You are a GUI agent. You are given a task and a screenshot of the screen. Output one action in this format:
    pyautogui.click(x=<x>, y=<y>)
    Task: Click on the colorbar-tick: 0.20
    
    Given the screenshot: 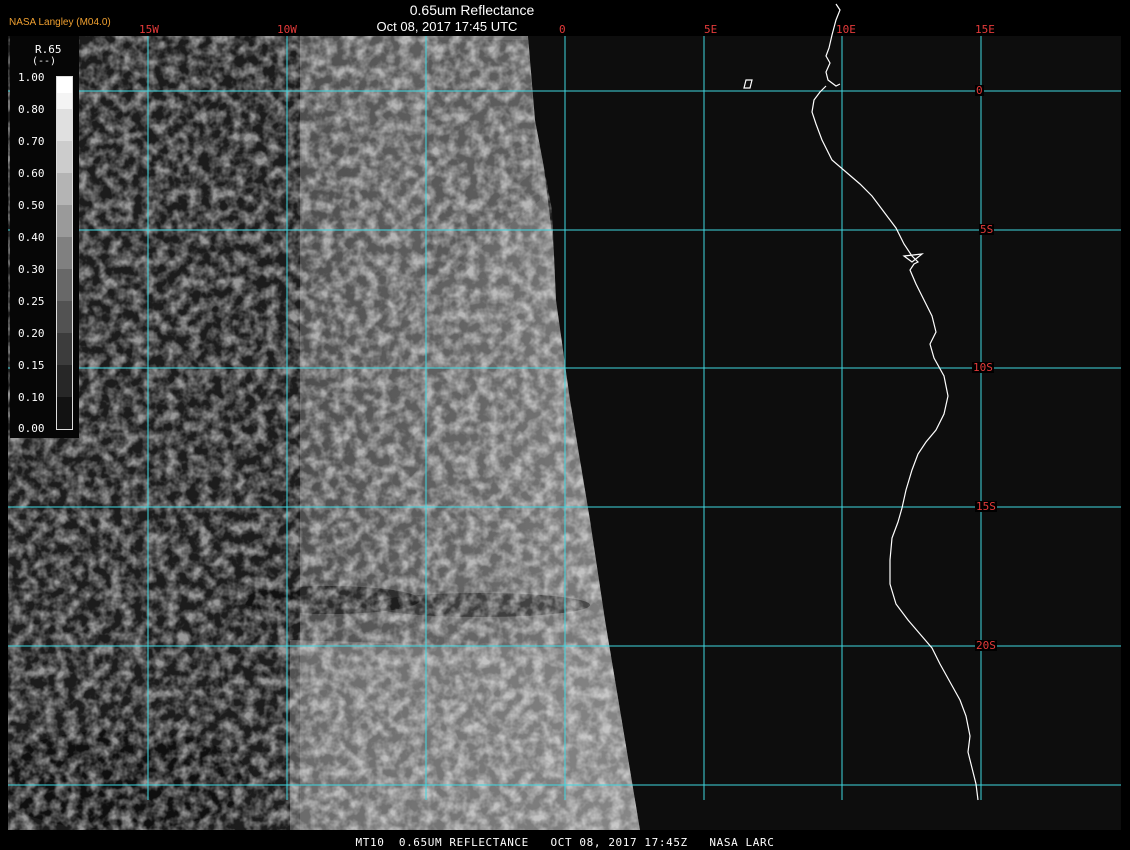 What is the action you would take?
    pyautogui.click(x=31, y=333)
    